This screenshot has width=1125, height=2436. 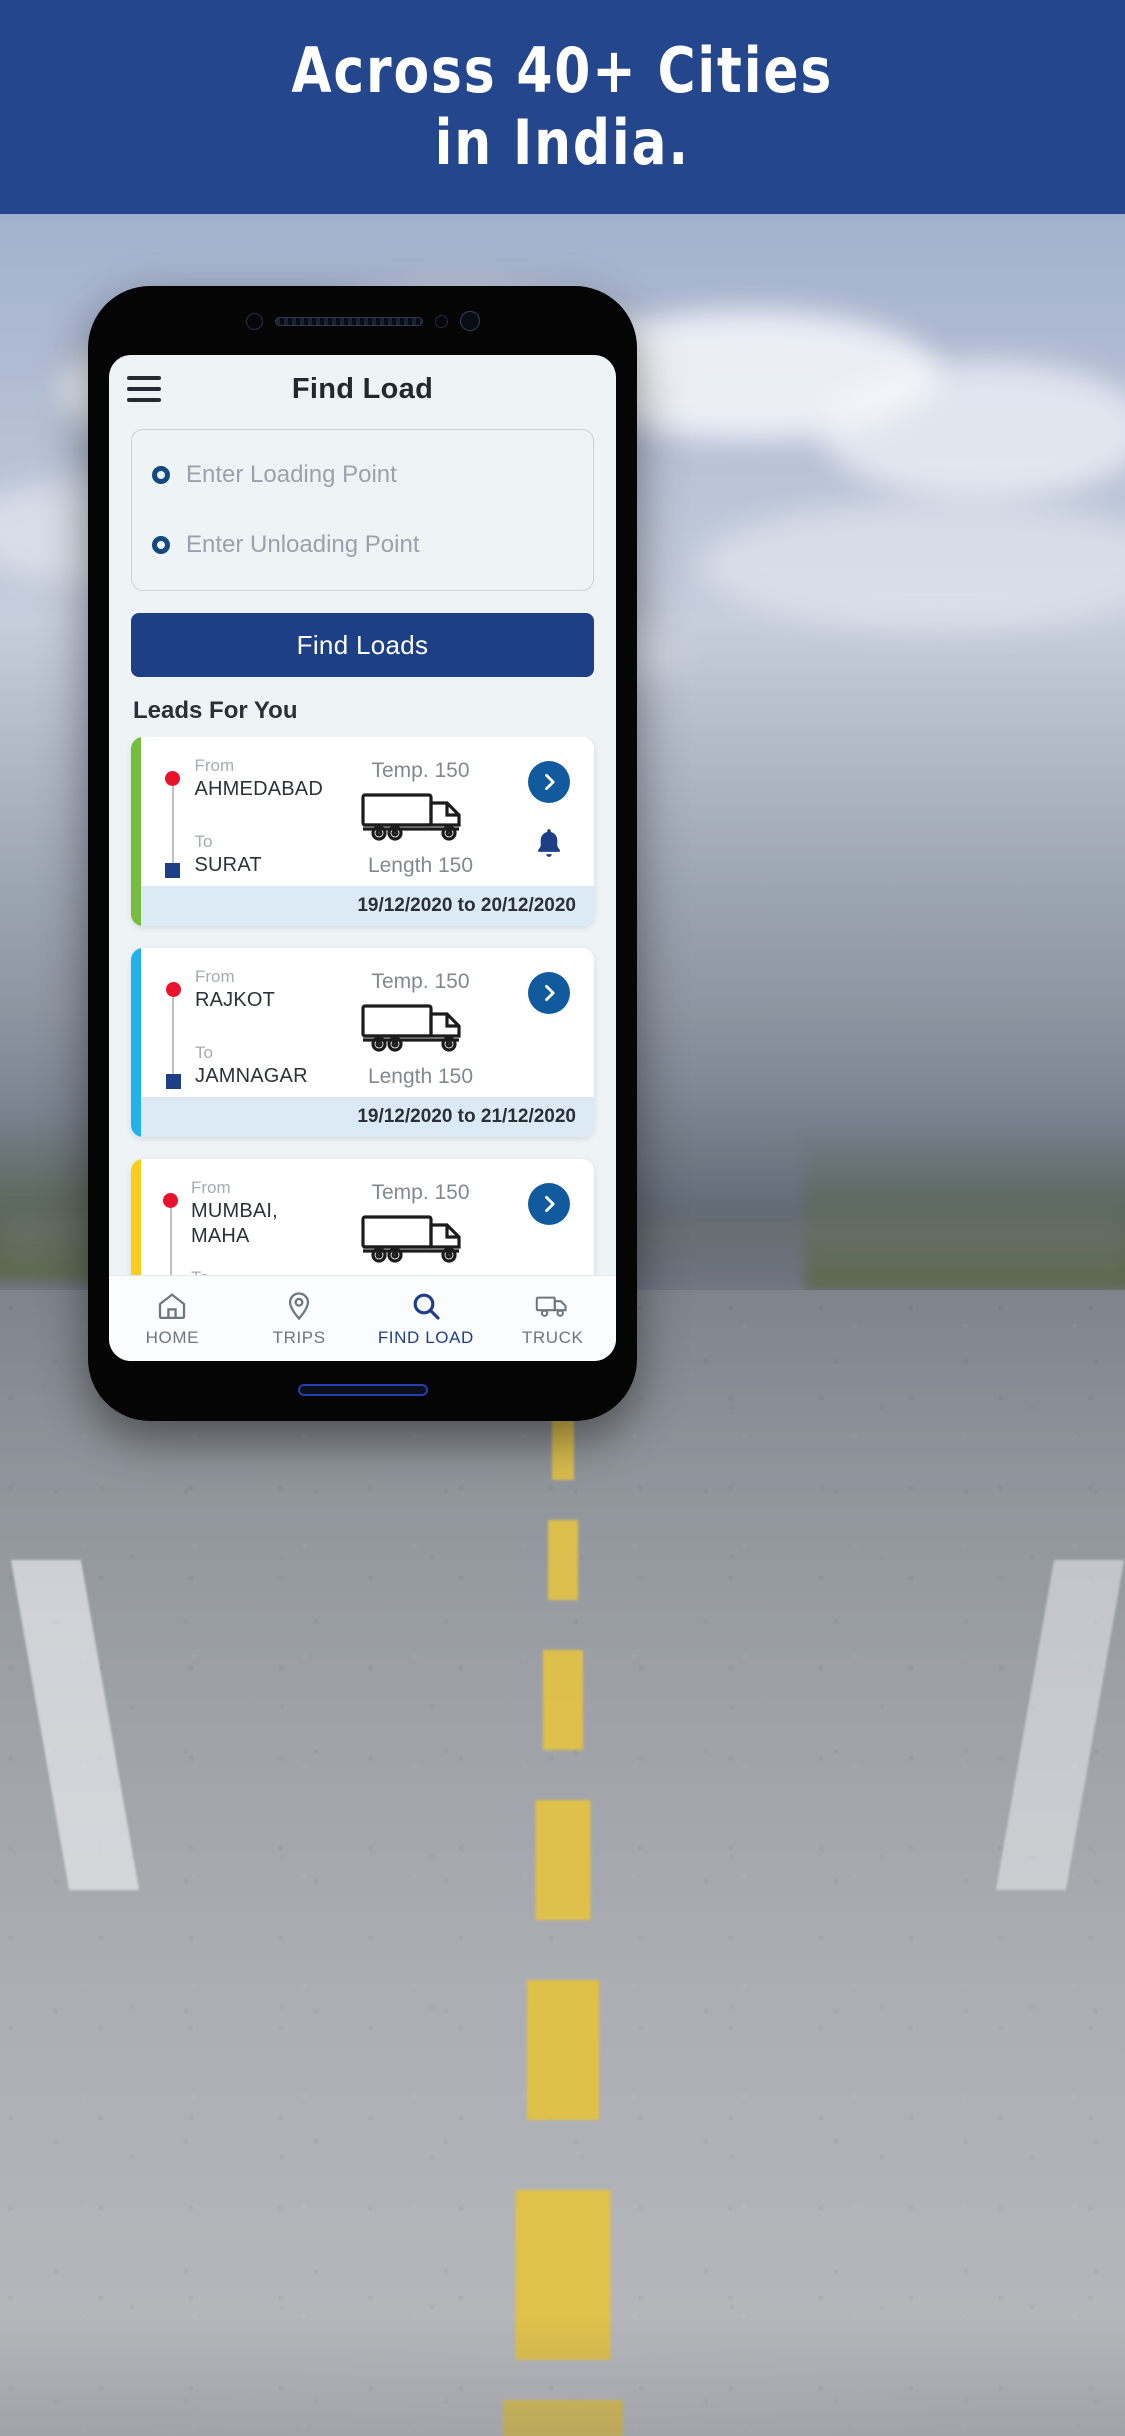 I want to click on loading-point-input, so click(x=379, y=475).